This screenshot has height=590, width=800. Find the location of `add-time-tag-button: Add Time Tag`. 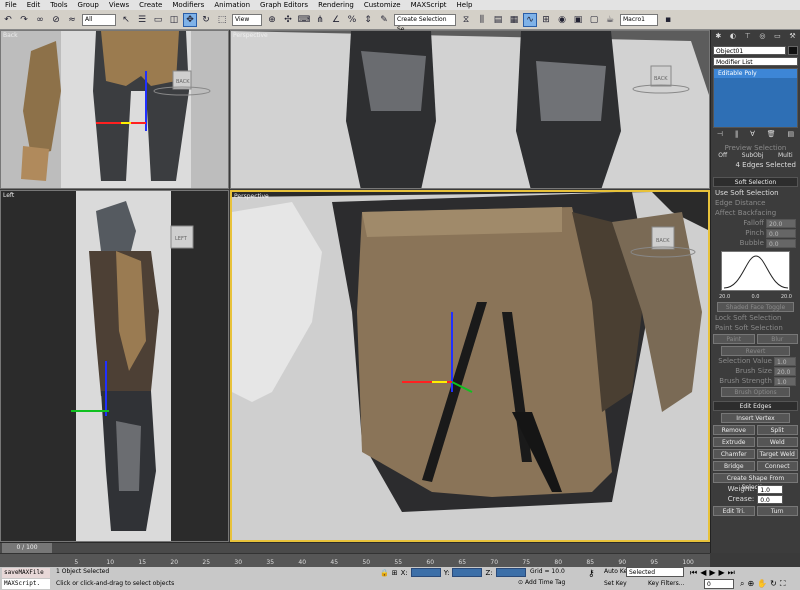

add-time-tag-button: Add Time Tag is located at coordinates (545, 582).